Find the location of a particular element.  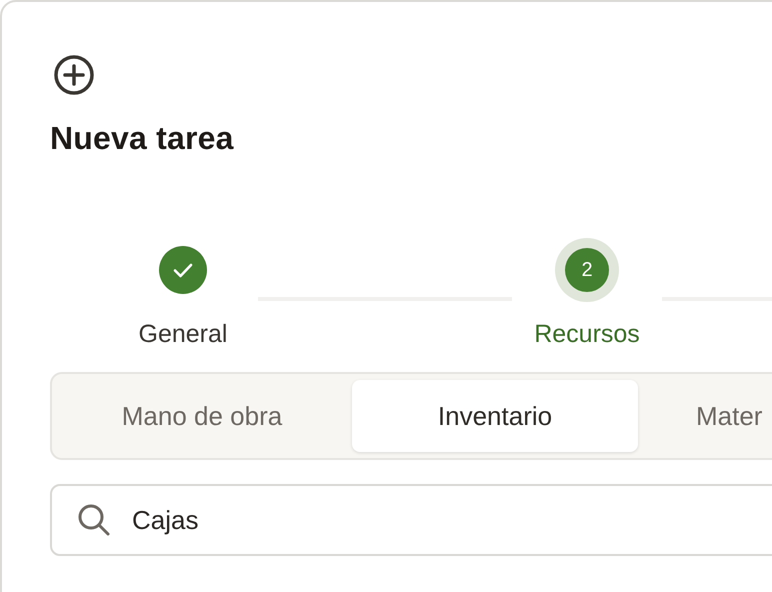

tab: Mano de obra is located at coordinates (202, 416).